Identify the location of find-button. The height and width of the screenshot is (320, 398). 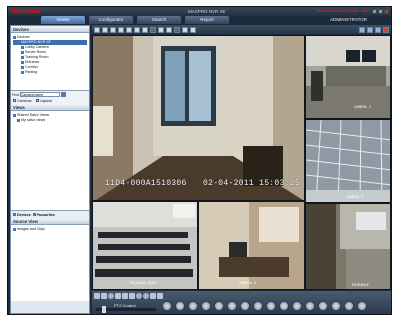
(63, 94).